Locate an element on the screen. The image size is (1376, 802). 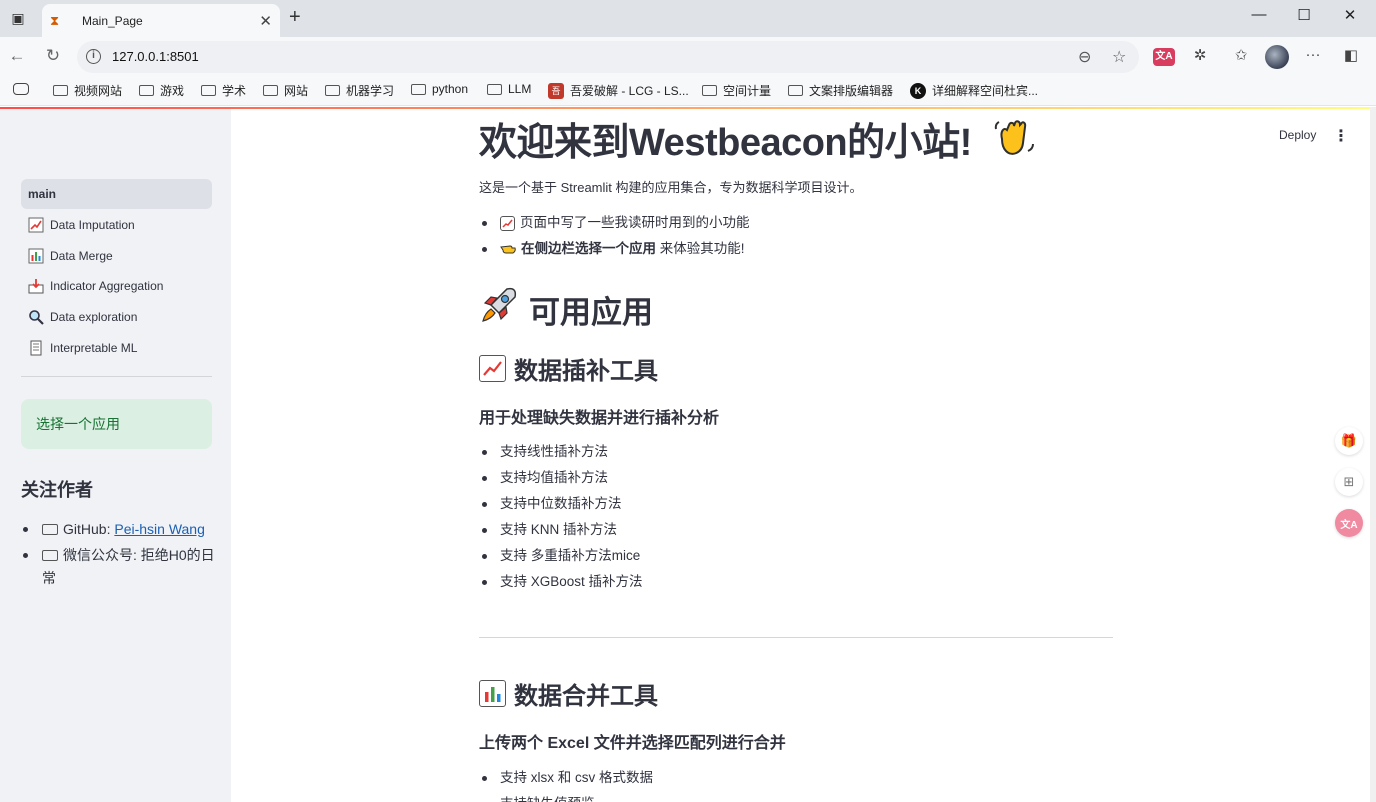
bookmark-folder: 游戏 is located at coordinates (161, 90).